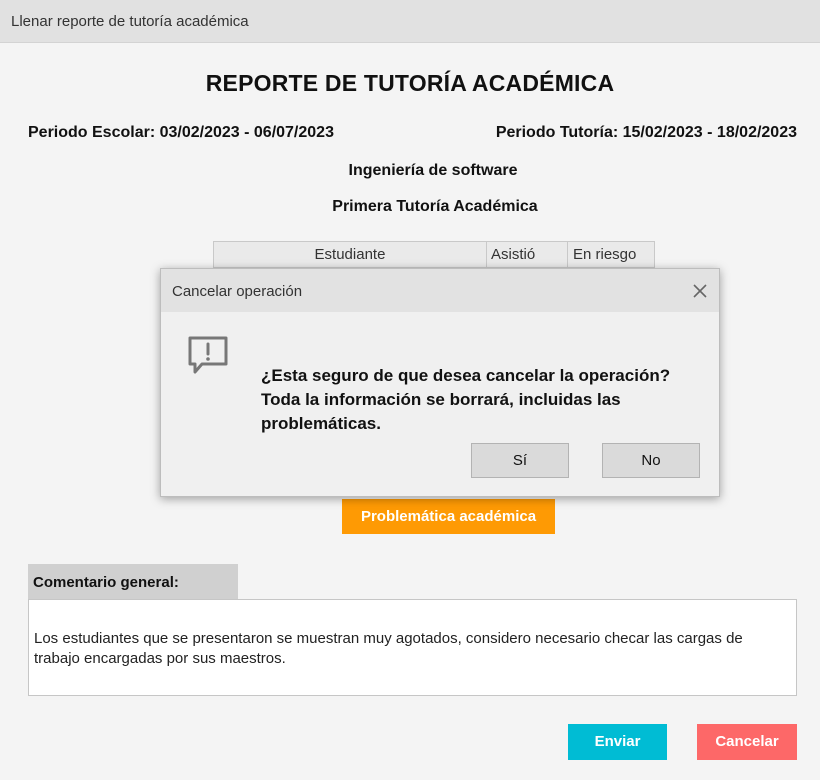 The image size is (820, 780). What do you see at coordinates (448, 516) in the screenshot?
I see `problematica-academica-button: Problemática académica` at bounding box center [448, 516].